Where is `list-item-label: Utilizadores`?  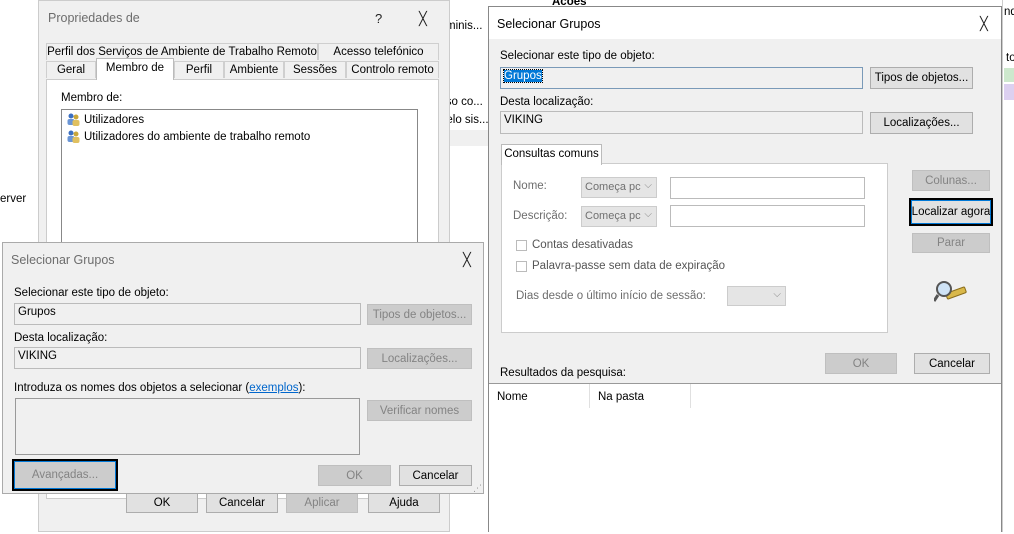
list-item-label: Utilizadores is located at coordinates (114, 119).